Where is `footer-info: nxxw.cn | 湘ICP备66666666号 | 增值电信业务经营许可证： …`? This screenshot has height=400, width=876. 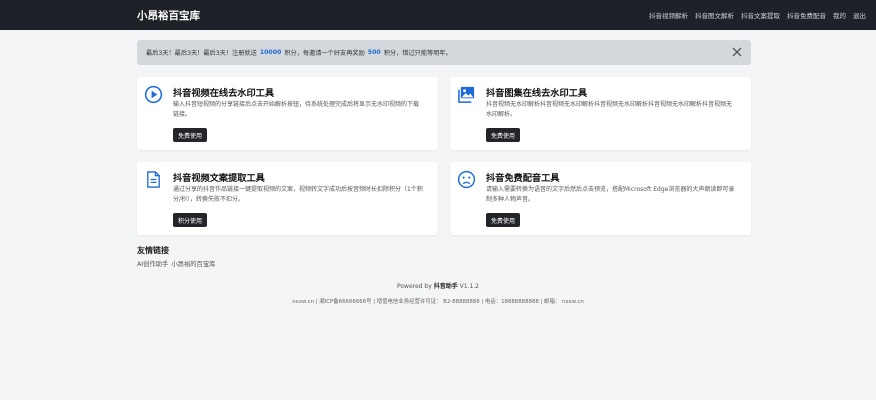 footer-info: nxxw.cn | 湘ICP备66666666号 | 增值电信业务经营许可证： … is located at coordinates (438, 302).